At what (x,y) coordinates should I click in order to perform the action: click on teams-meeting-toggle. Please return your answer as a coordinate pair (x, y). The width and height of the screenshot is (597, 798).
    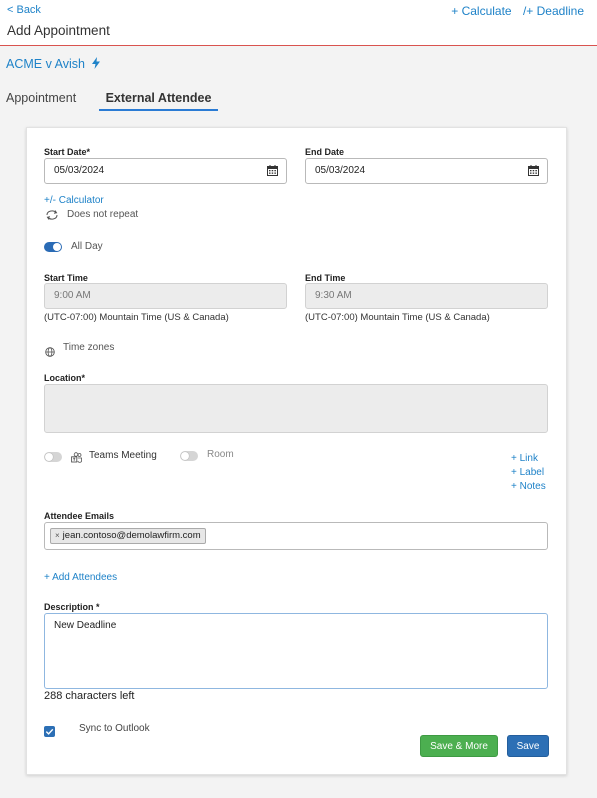
    Looking at the image, I should click on (53, 457).